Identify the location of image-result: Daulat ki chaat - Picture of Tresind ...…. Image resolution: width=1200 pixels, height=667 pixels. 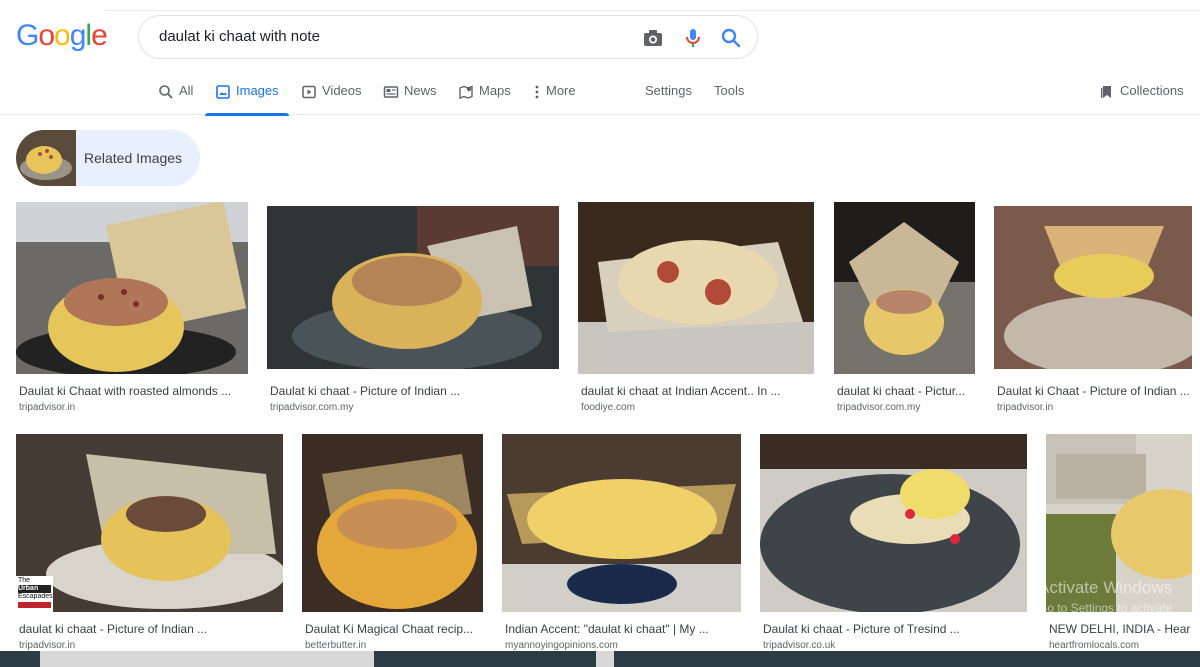
(893, 542).